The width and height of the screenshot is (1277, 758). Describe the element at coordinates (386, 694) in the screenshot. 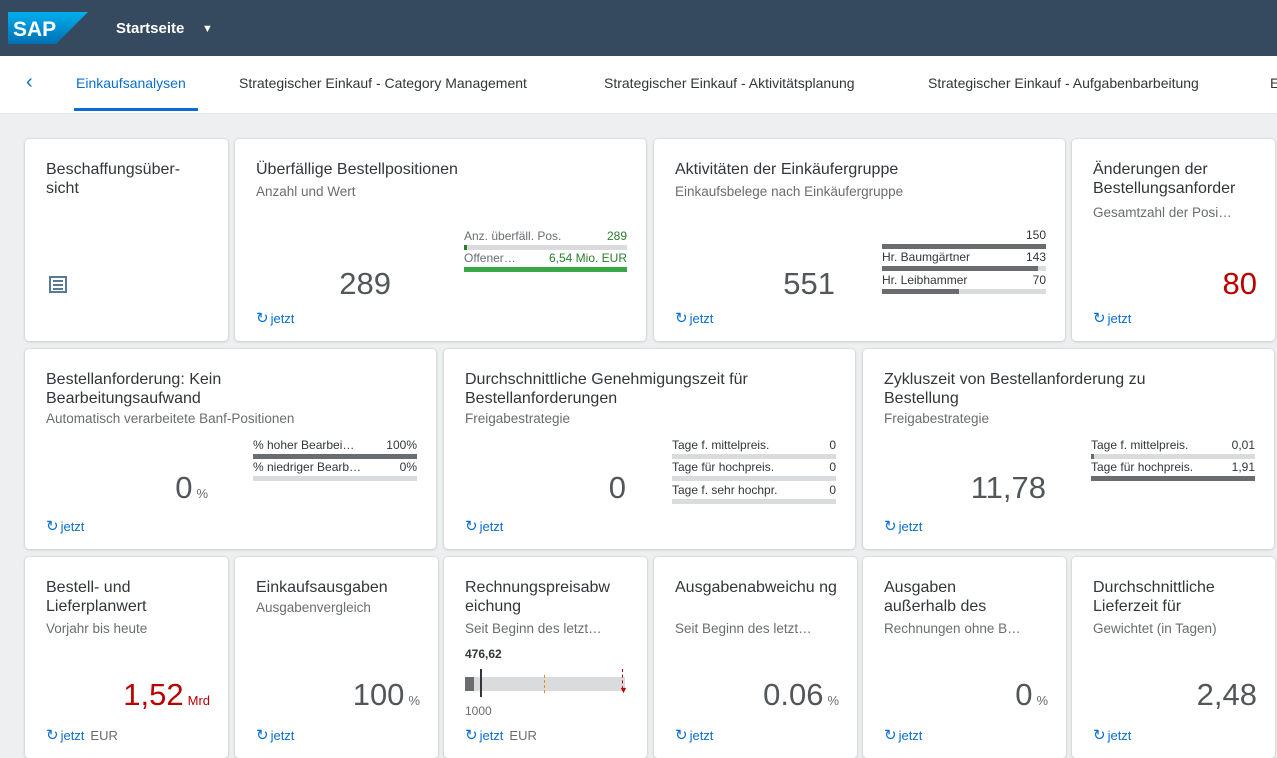

I see `kpi-value: 100%` at that location.